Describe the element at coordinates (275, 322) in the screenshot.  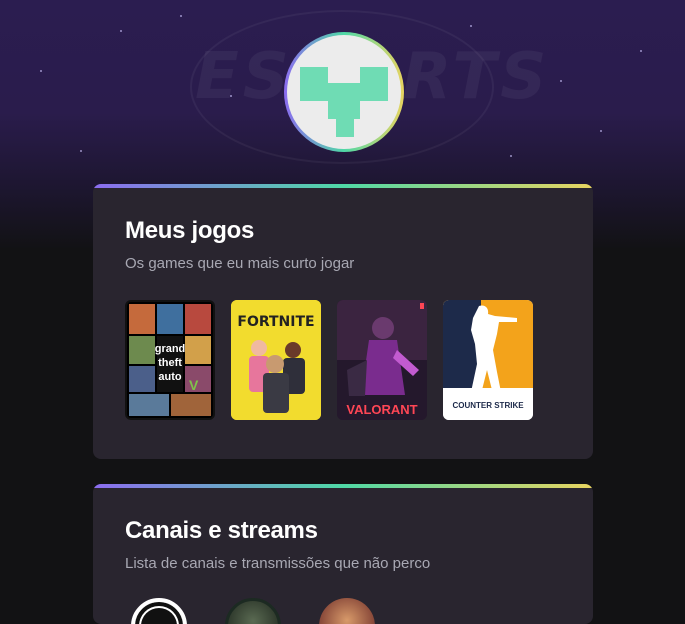
I see `svg-text: FORTNITE` at that location.